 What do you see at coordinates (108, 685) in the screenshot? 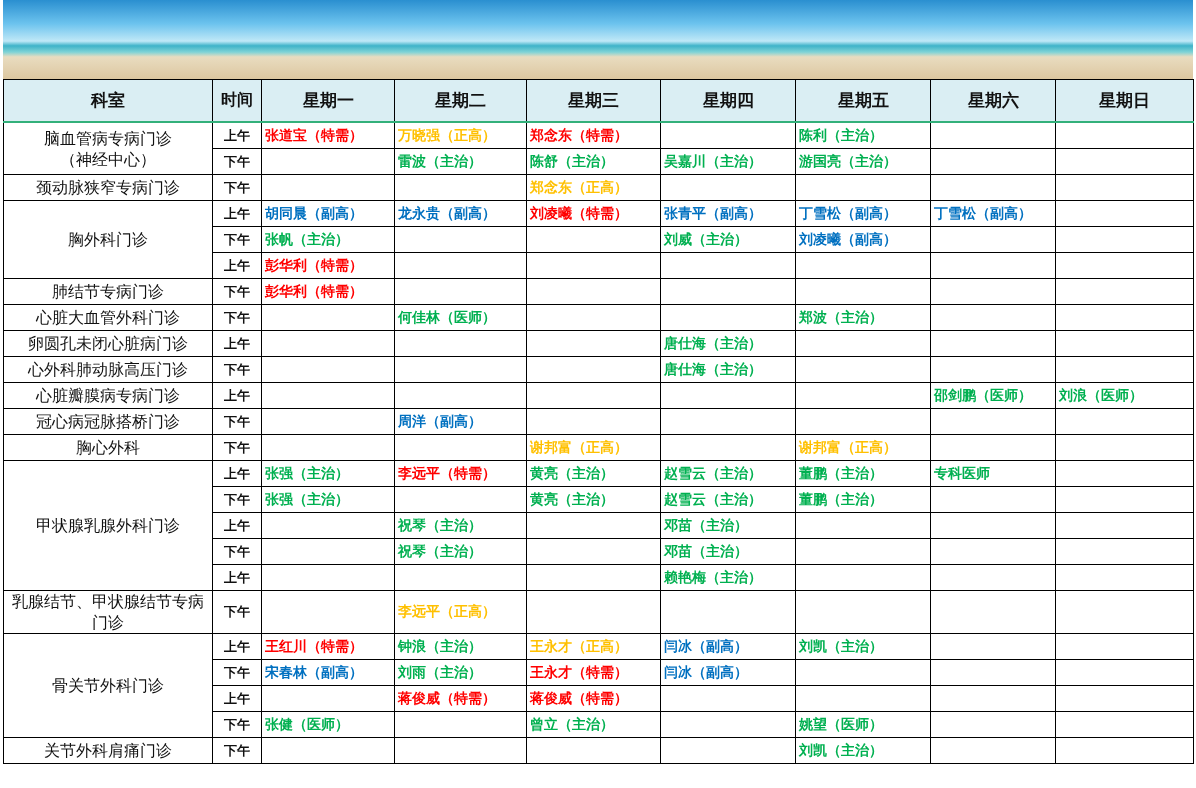
I see `department-cell: 骨关节外科门诊` at bounding box center [108, 685].